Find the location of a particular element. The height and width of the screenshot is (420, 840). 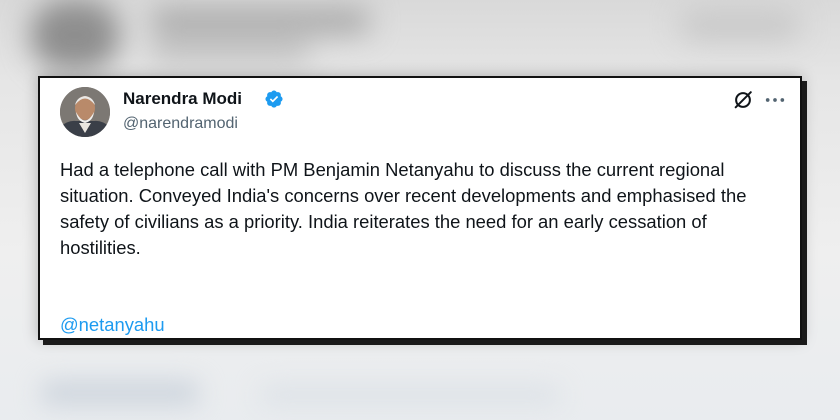

author-name: Narendra Modi is located at coordinates (182, 99).